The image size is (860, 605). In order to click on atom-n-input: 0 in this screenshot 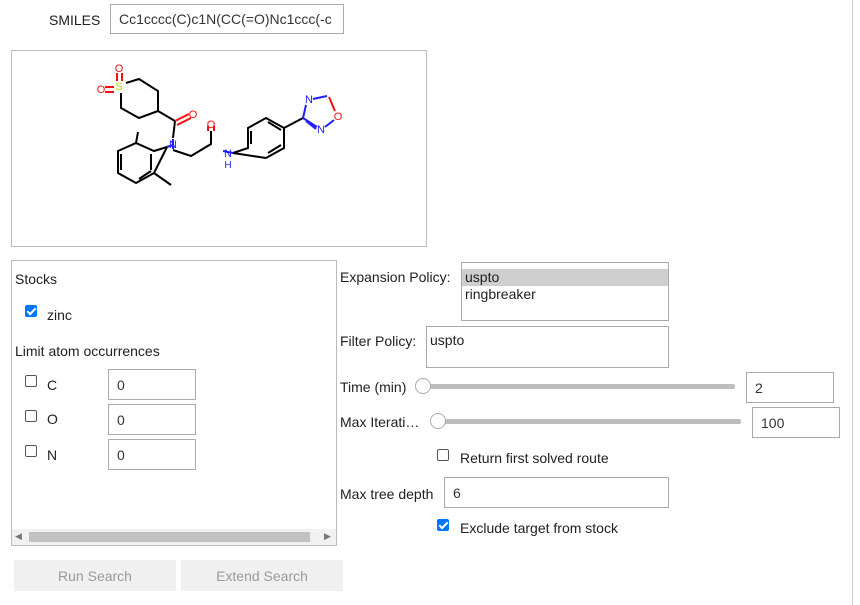, I will do `click(152, 454)`.